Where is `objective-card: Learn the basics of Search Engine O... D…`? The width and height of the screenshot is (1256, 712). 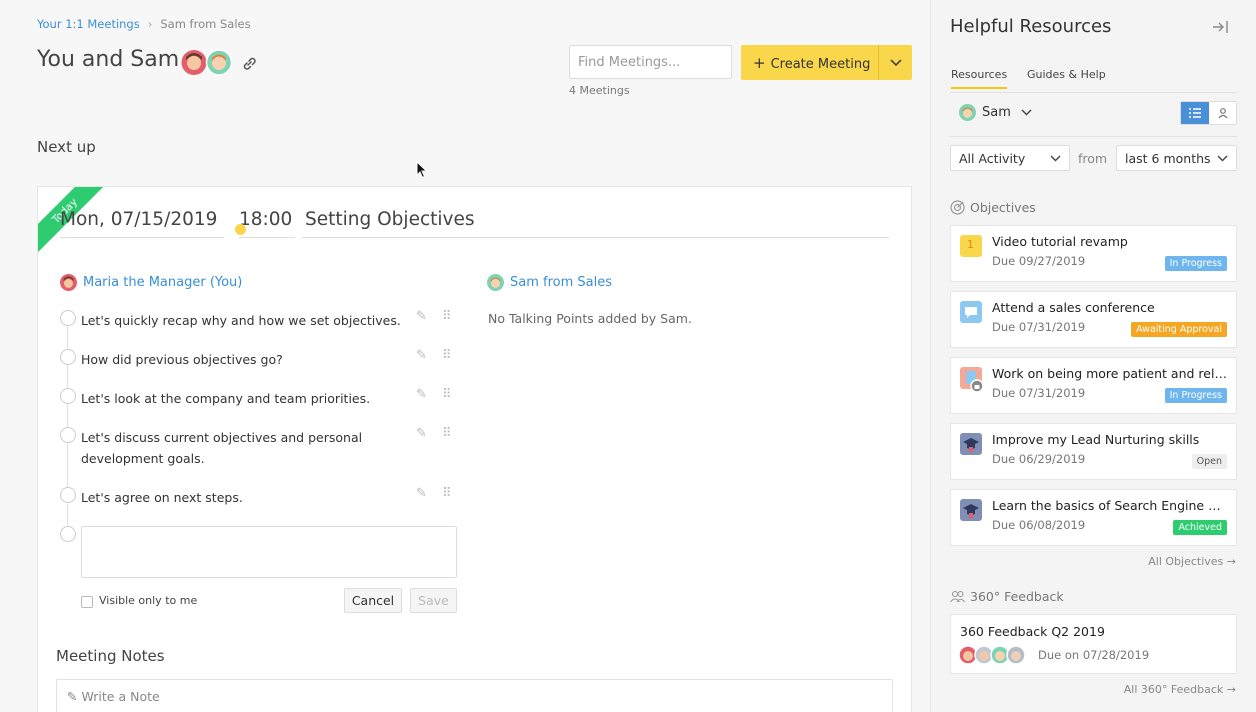 objective-card: Learn the basics of Search Engine O... D… is located at coordinates (1093, 517).